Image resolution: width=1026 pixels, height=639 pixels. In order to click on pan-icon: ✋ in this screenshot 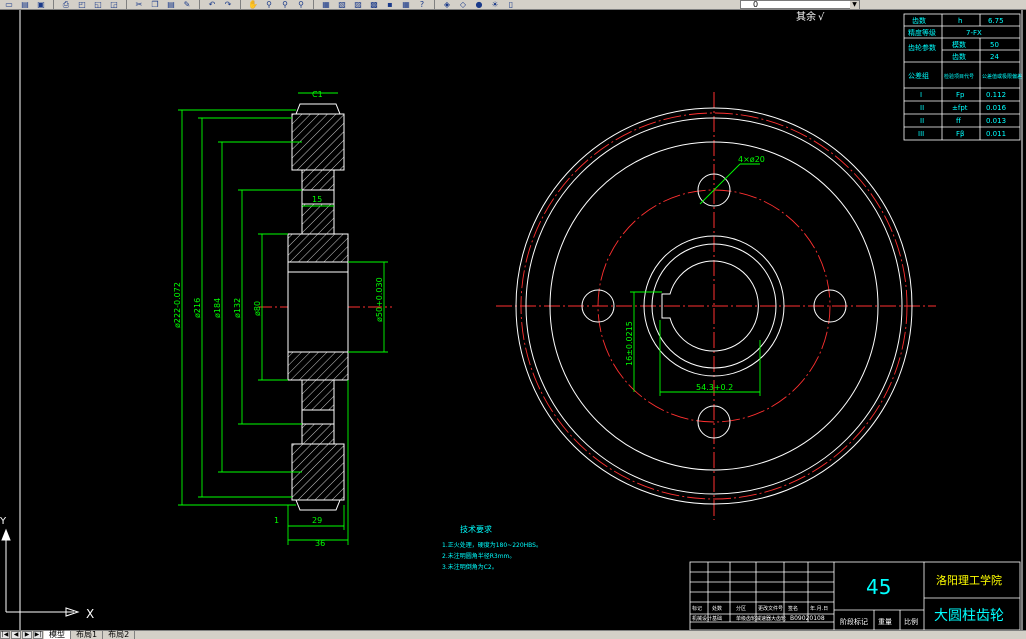, I will do `click(253, 4)`.